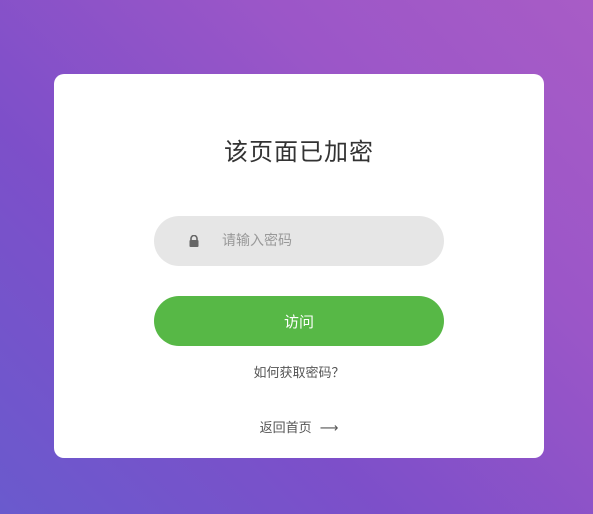 The width and height of the screenshot is (593, 514). I want to click on get-password-link: 如何获取密码？, so click(299, 371).